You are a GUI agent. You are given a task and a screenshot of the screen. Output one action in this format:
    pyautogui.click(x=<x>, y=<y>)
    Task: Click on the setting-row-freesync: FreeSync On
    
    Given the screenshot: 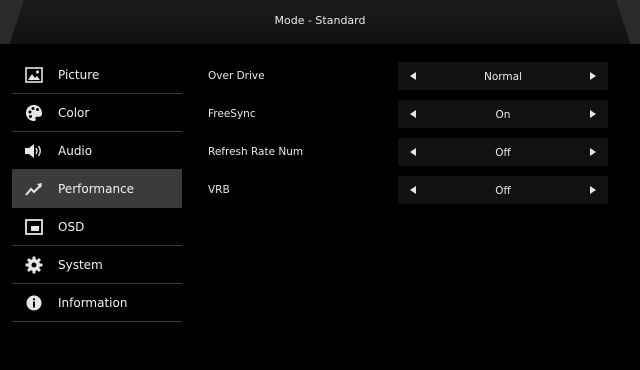 What is the action you would take?
    pyautogui.click(x=408, y=115)
    